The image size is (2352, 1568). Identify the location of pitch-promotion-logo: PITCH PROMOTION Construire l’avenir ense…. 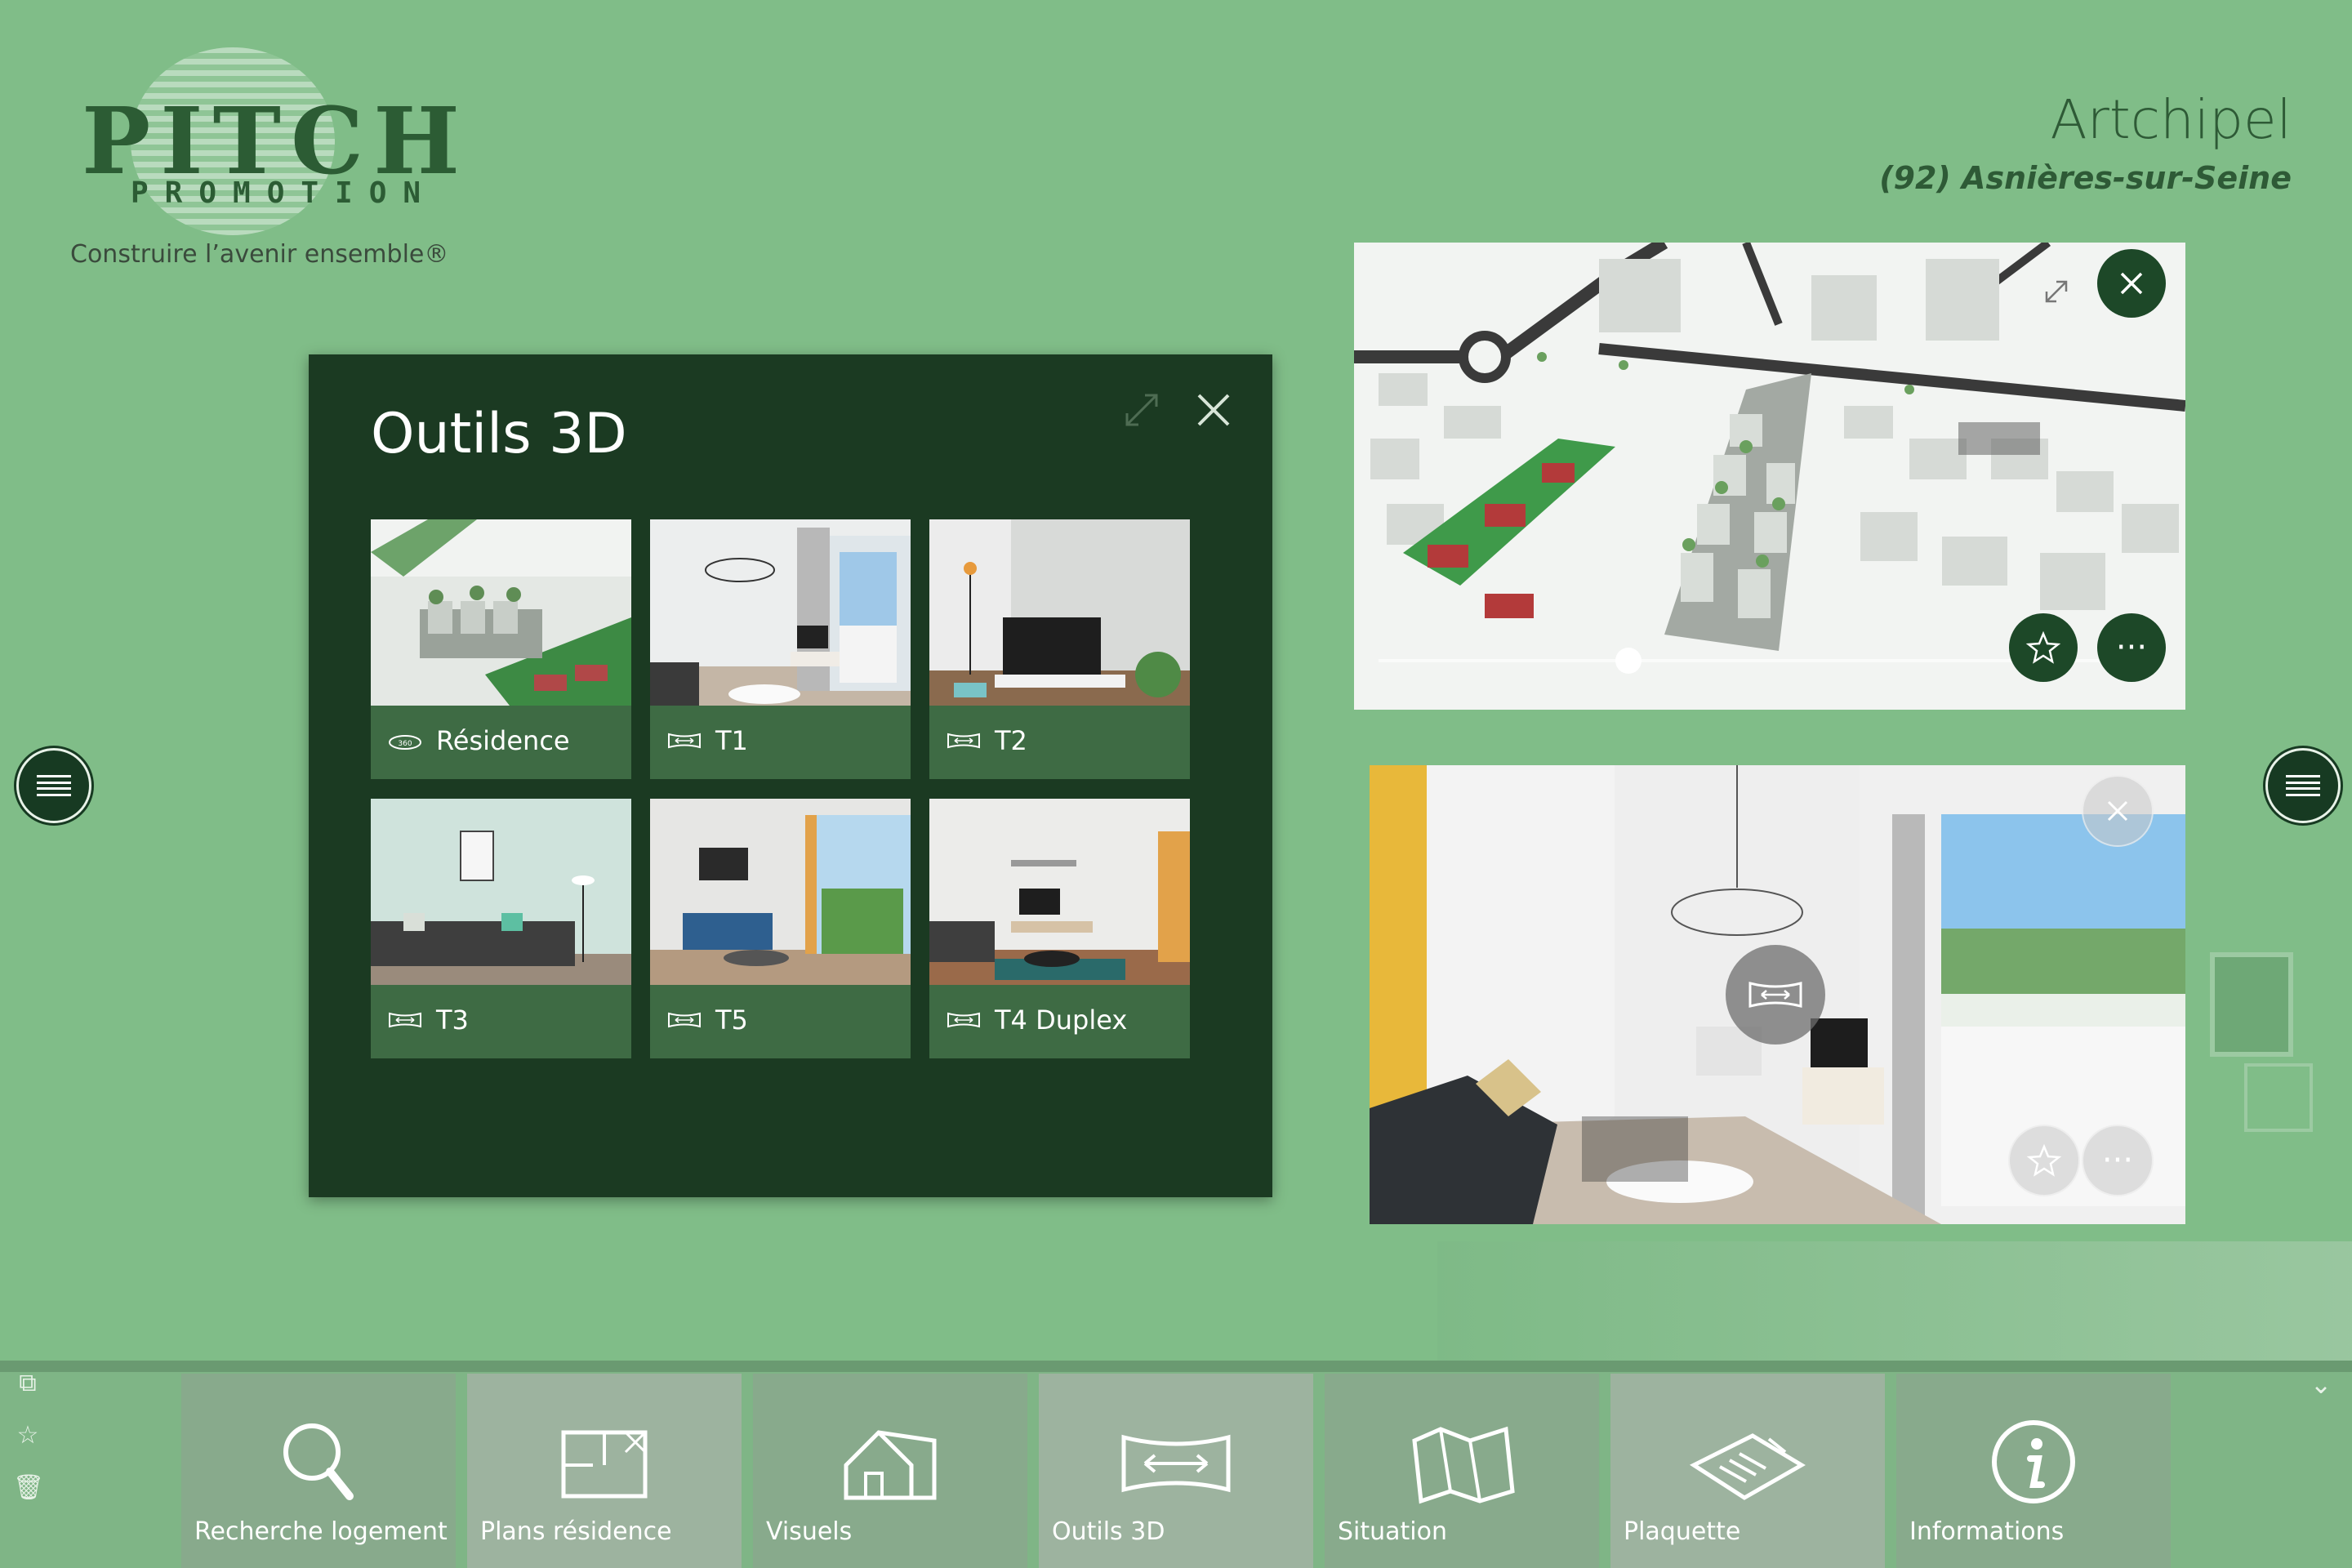
(265, 161).